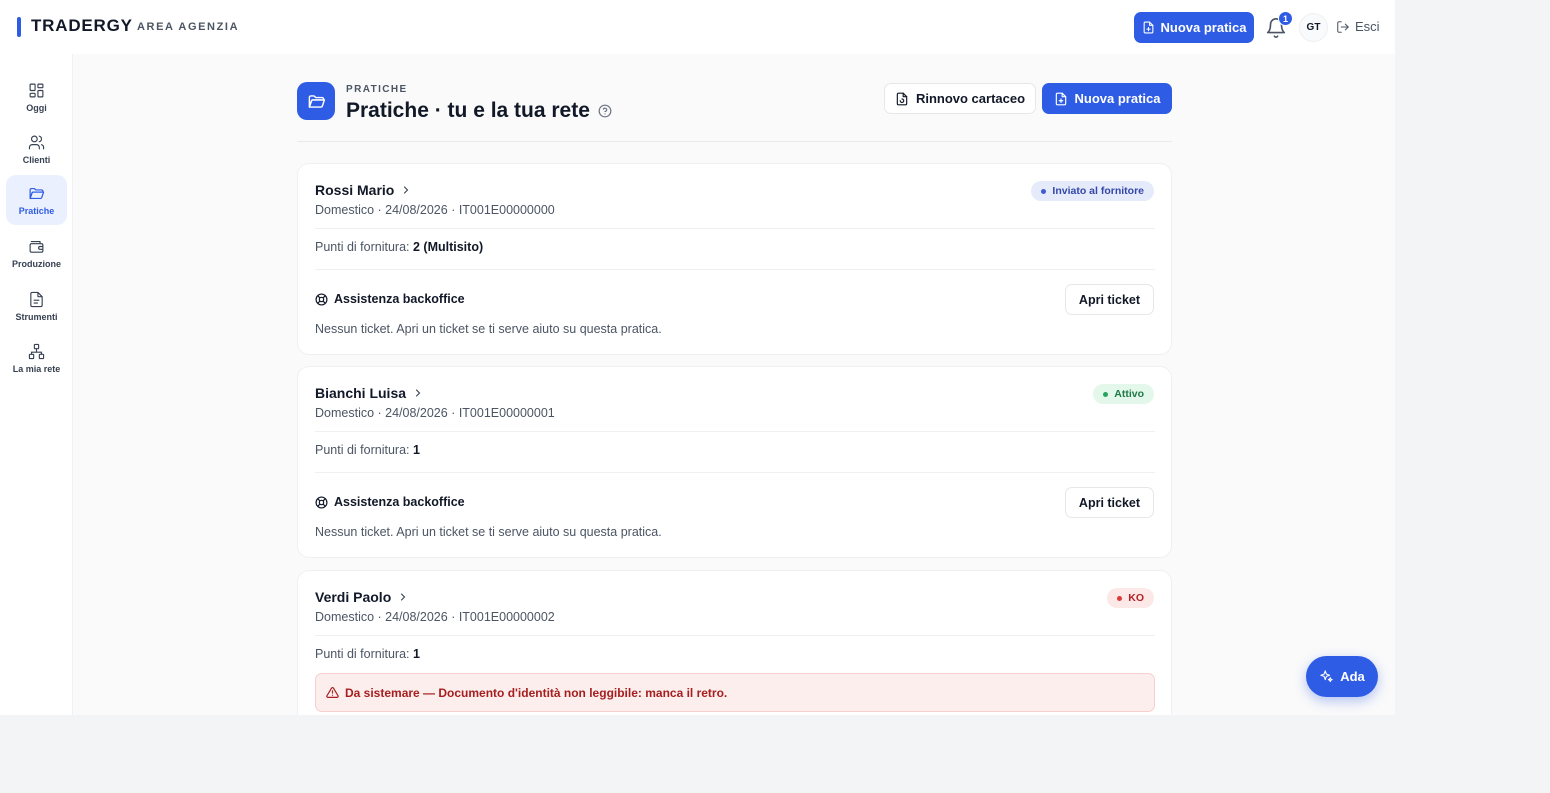  What do you see at coordinates (37, 193) in the screenshot?
I see `folder-icon` at bounding box center [37, 193].